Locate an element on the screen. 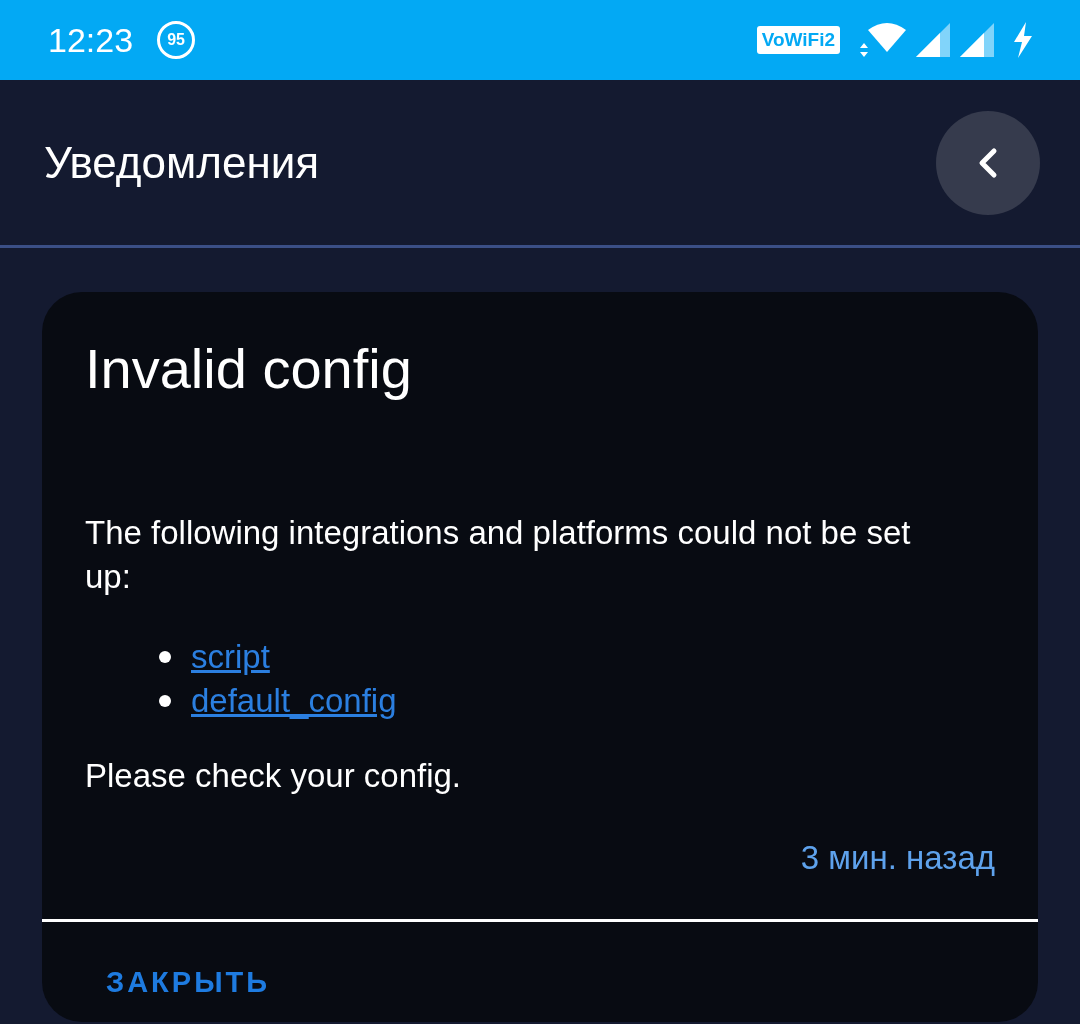 This screenshot has width=1080, height=1024. notification-badge: 95 is located at coordinates (176, 40).